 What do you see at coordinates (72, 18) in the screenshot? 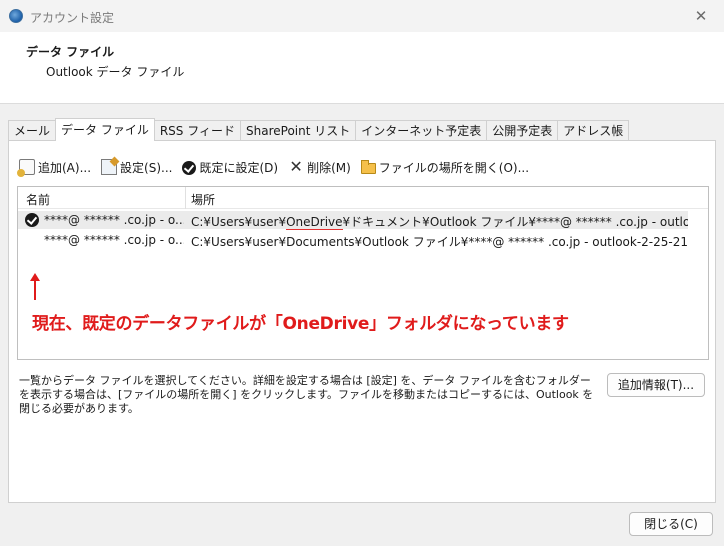
I see `window-title: アカウント設定` at bounding box center [72, 18].